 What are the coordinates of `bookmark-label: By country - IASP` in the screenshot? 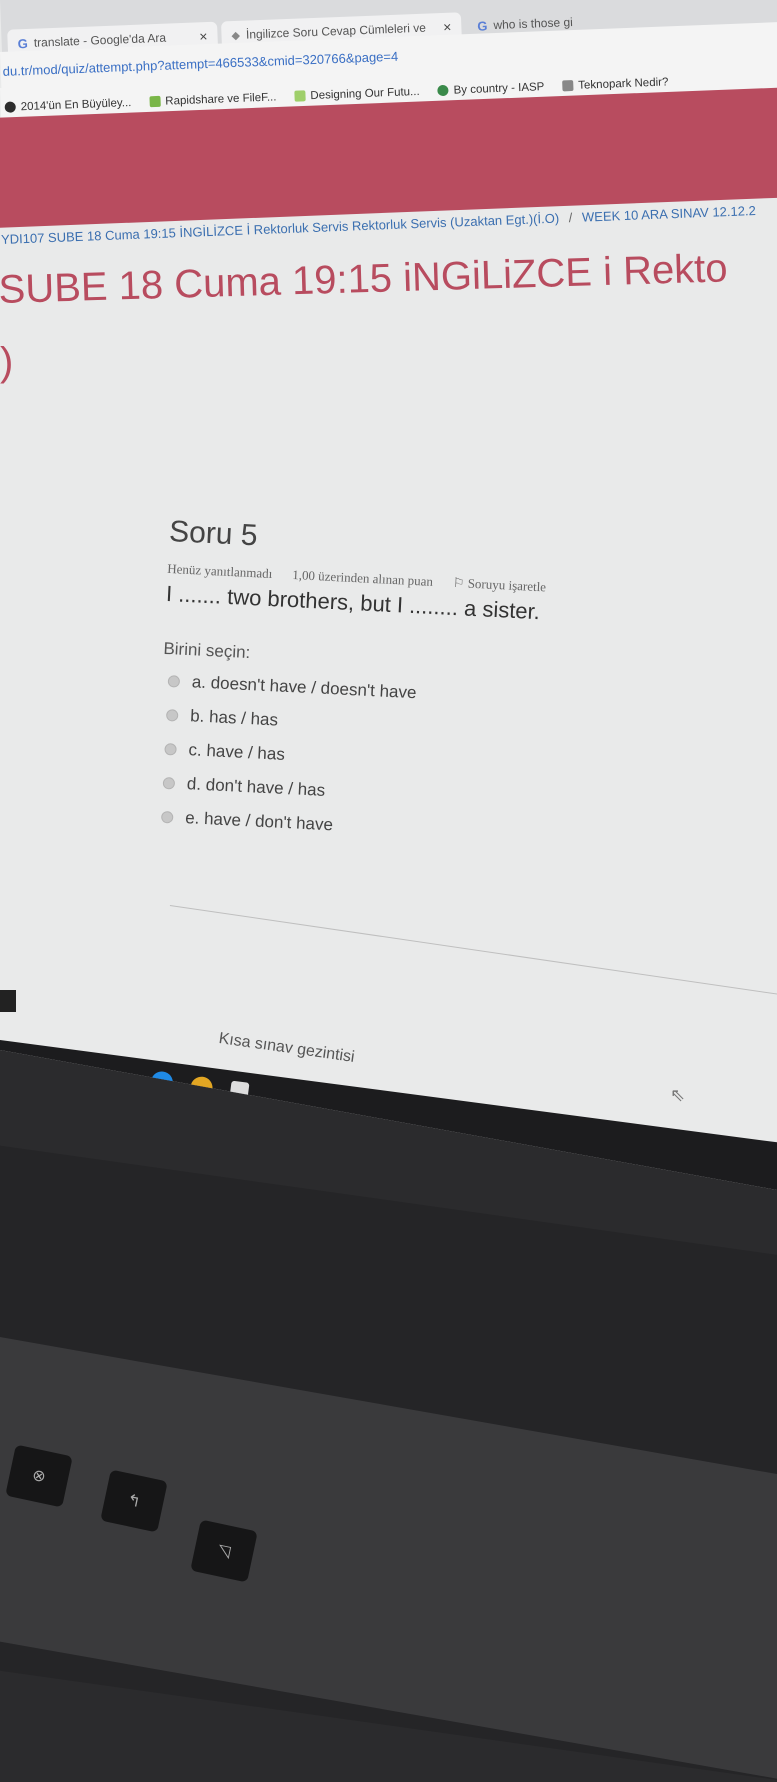 It's located at (499, 88).